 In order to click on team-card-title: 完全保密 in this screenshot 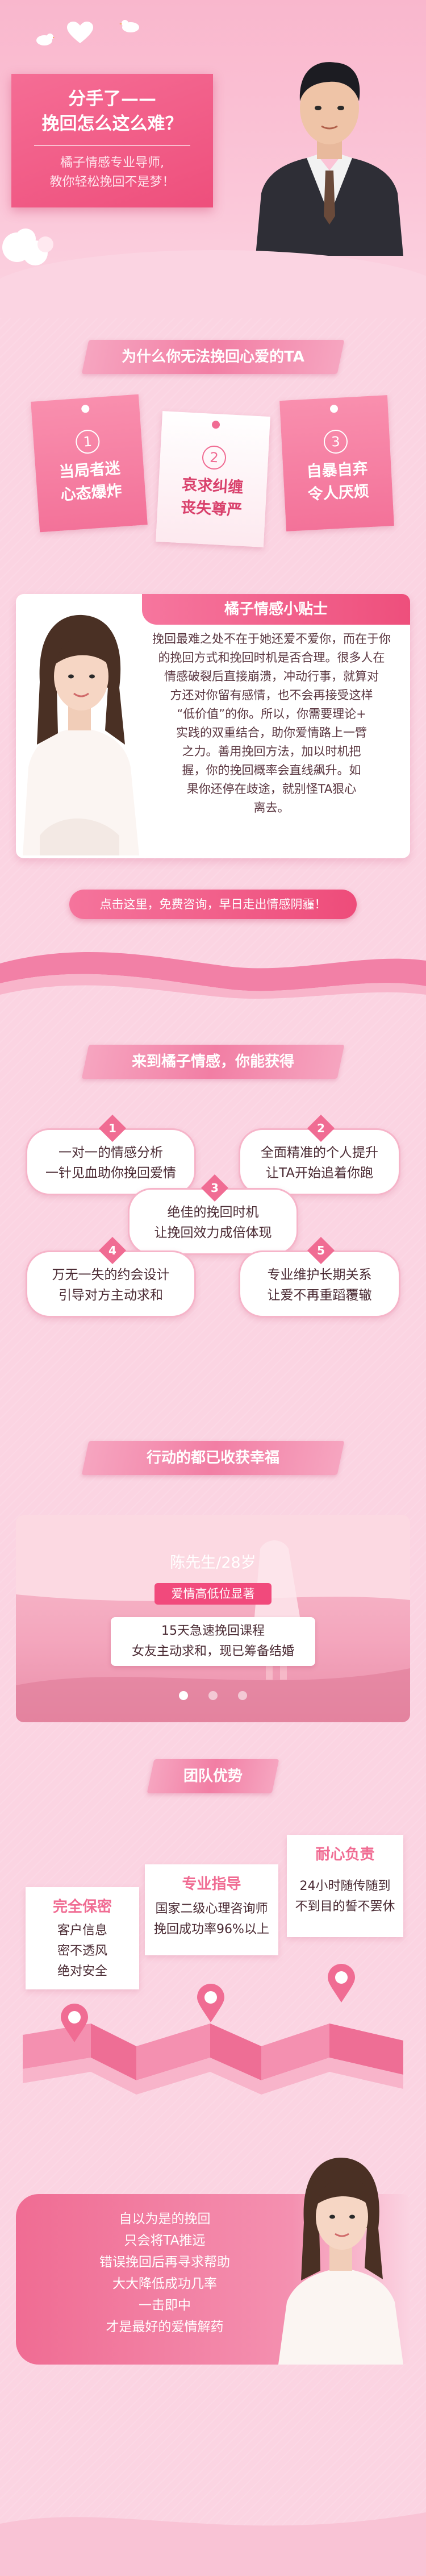, I will do `click(82, 1907)`.